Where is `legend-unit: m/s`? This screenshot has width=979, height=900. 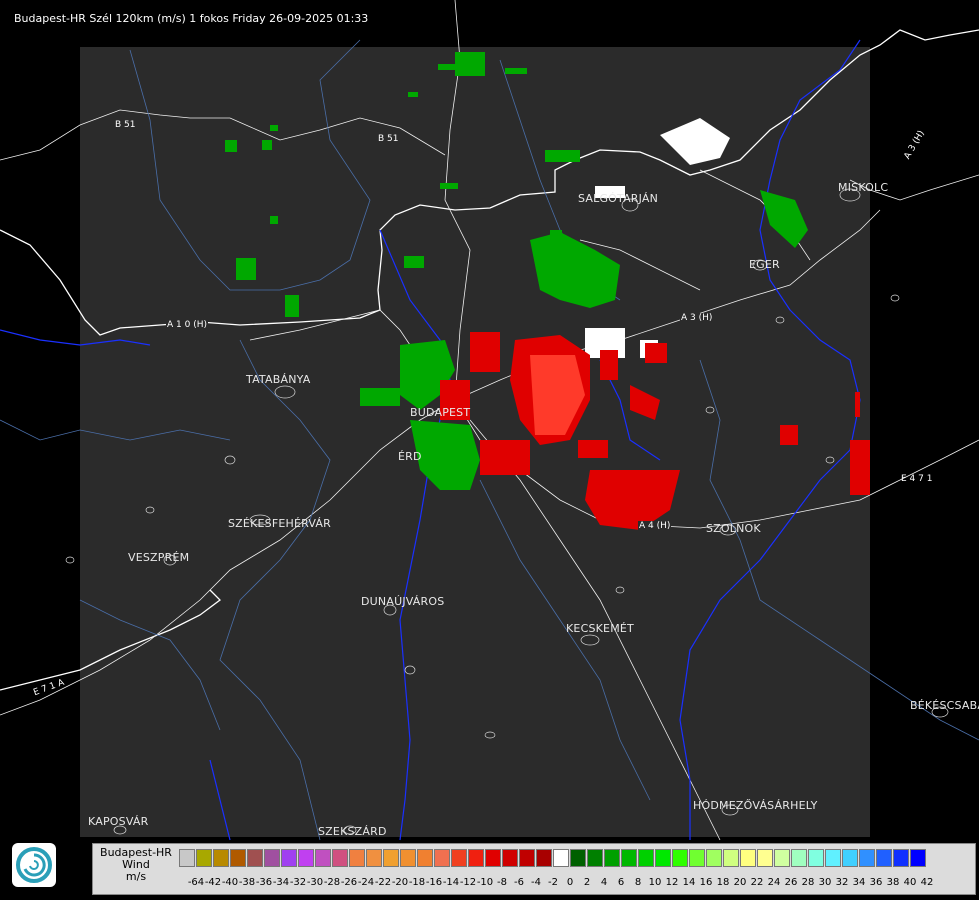
legend-unit: m/s is located at coordinates (136, 876).